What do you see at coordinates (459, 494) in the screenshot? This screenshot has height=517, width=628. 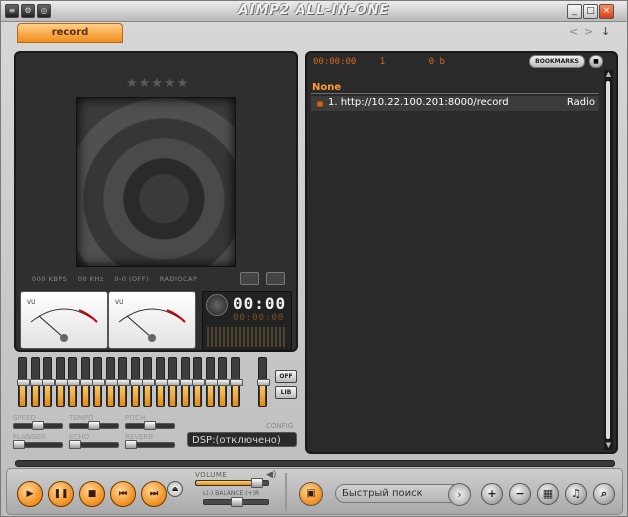 I see `search-go-button: ›` at bounding box center [459, 494].